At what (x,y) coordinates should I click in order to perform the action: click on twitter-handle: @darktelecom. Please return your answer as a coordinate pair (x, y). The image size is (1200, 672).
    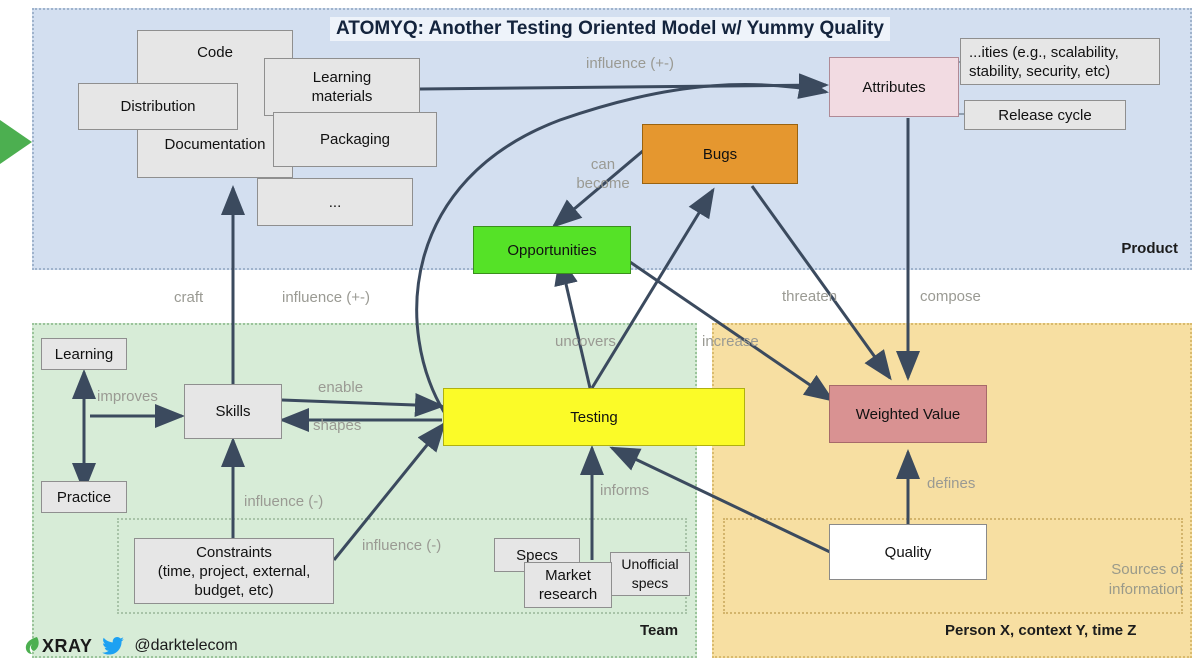
    Looking at the image, I should click on (186, 645).